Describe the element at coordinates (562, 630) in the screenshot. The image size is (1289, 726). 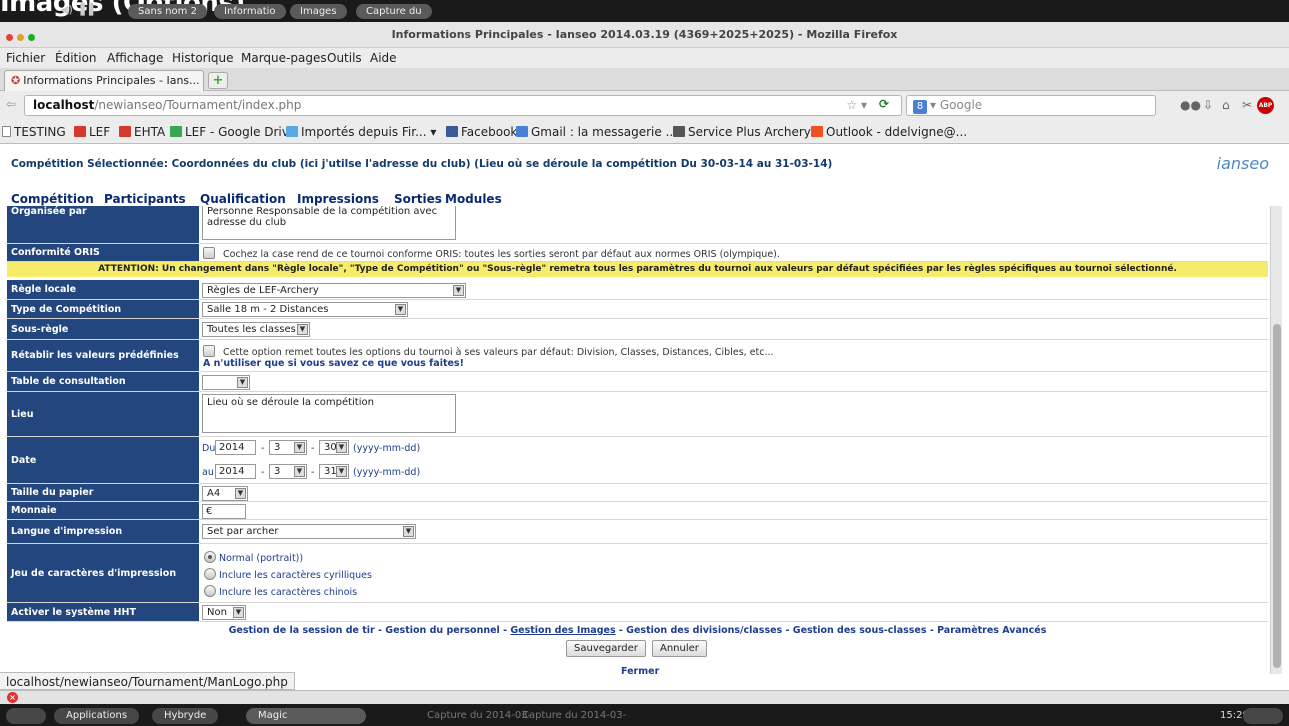
I see `link-images-management: Gestion des Images` at that location.